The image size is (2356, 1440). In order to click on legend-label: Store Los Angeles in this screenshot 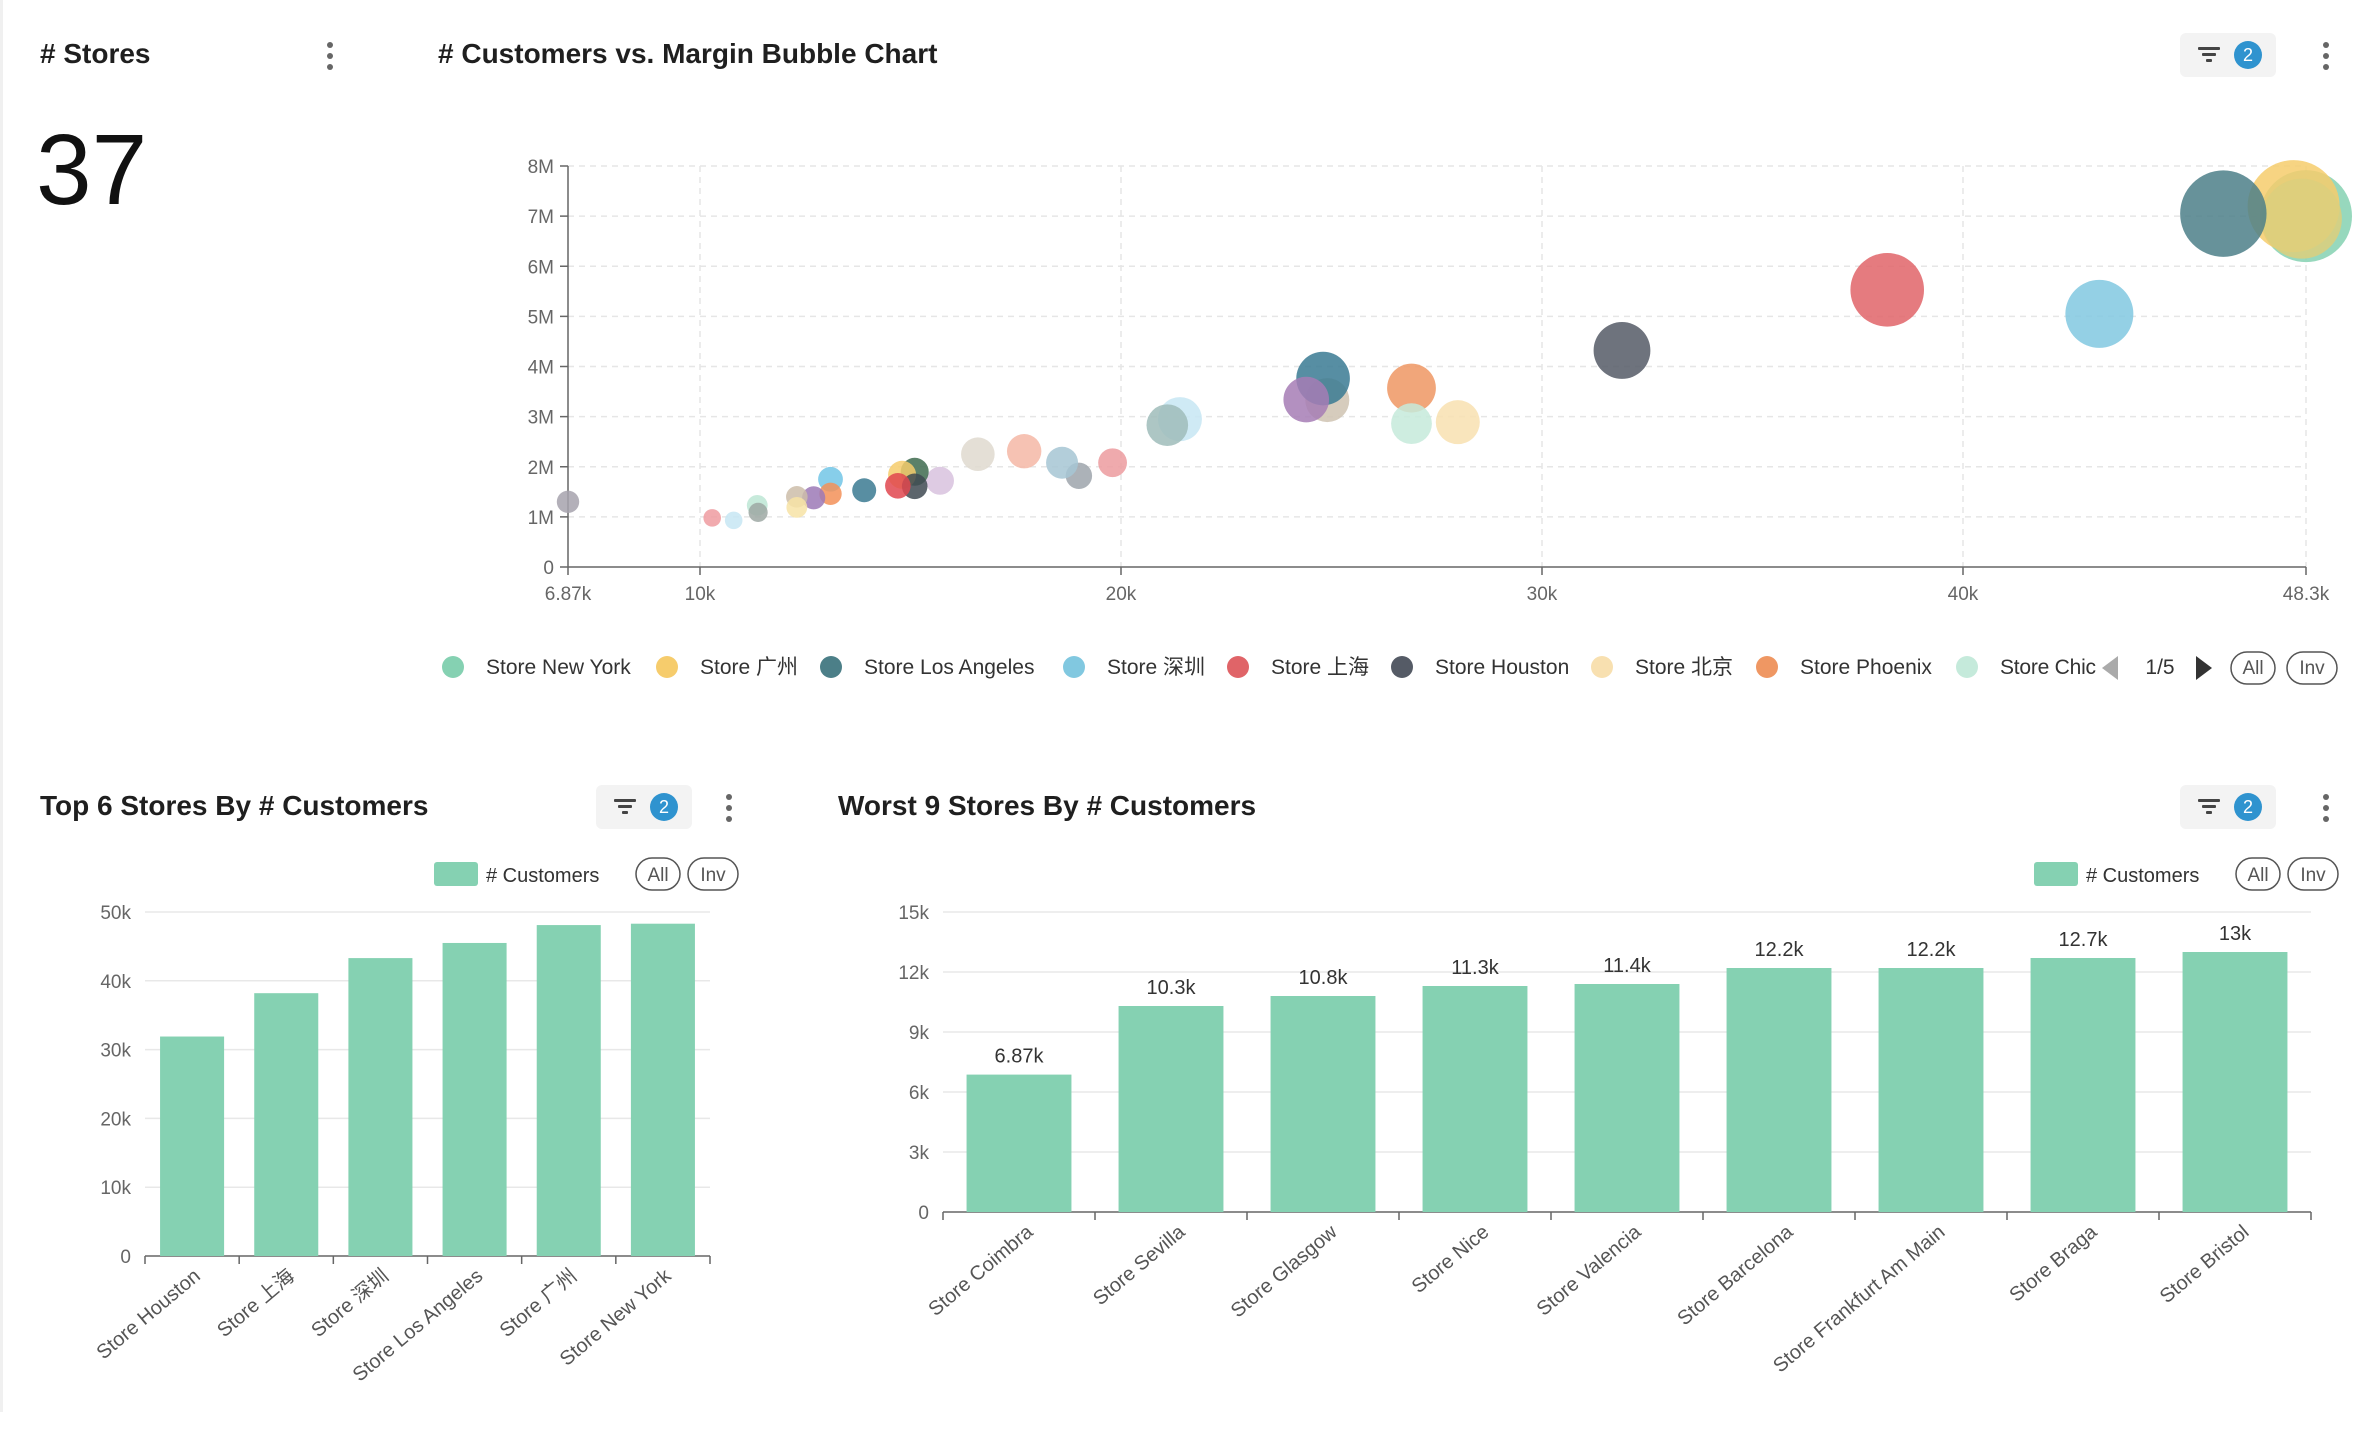, I will do `click(949, 667)`.